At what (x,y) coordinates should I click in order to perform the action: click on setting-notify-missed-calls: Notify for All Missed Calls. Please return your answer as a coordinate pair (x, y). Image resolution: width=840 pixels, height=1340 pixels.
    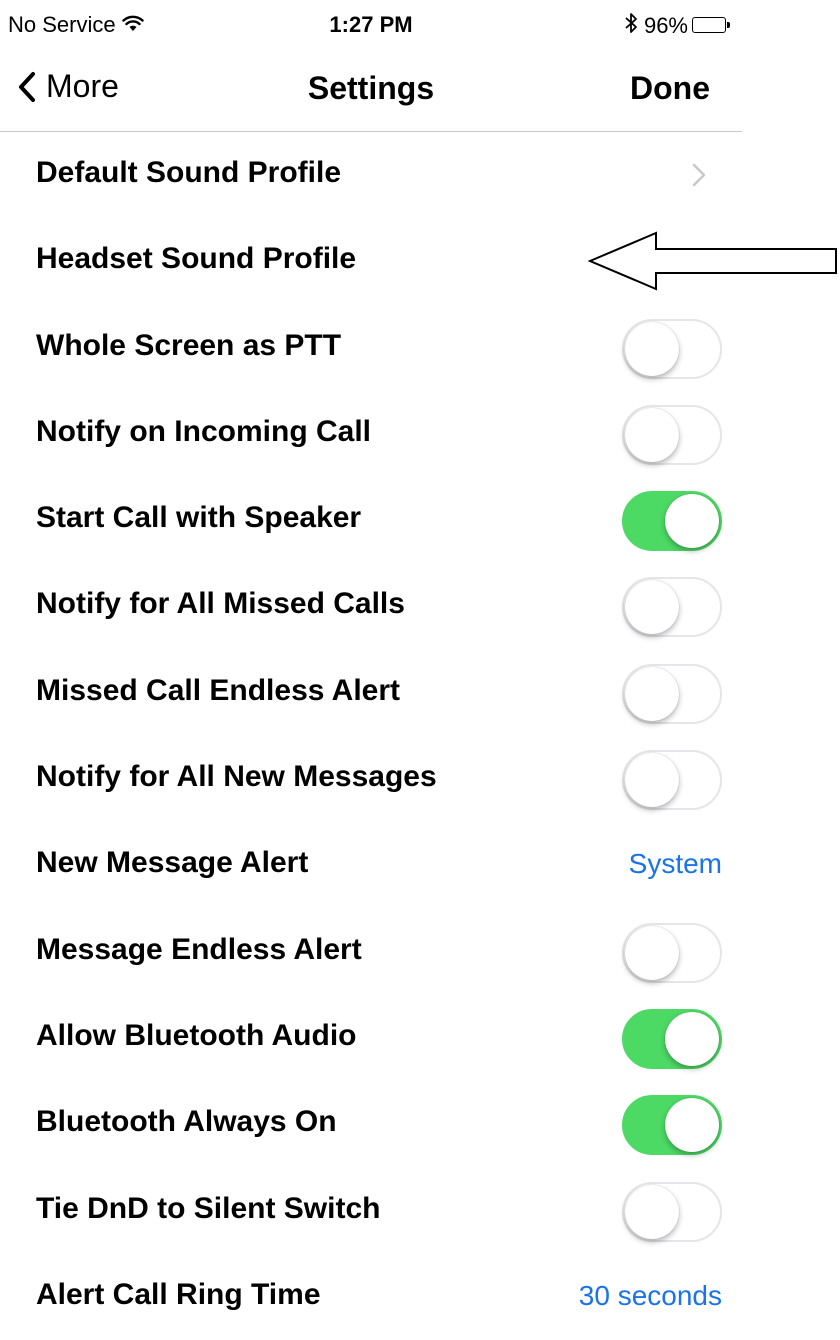
    Looking at the image, I should click on (371, 606).